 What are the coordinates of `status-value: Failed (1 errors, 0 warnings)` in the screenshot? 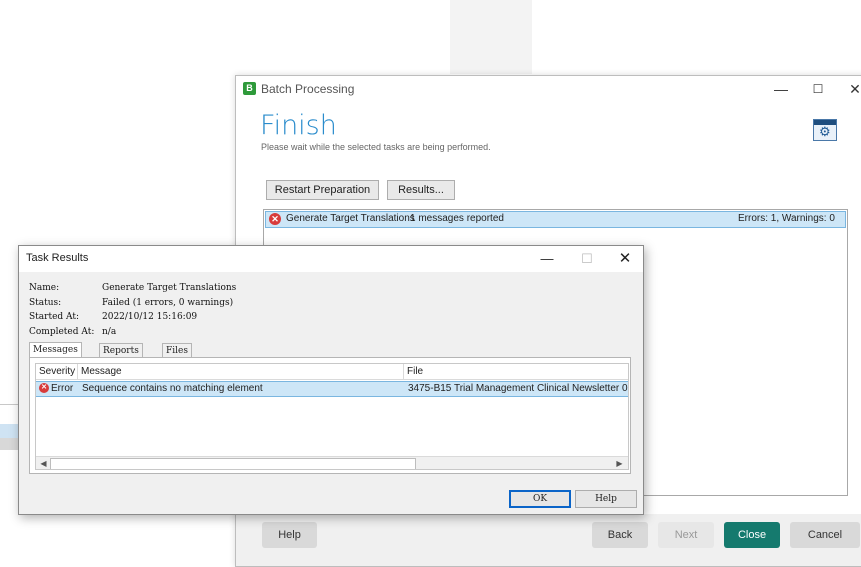 It's located at (168, 303).